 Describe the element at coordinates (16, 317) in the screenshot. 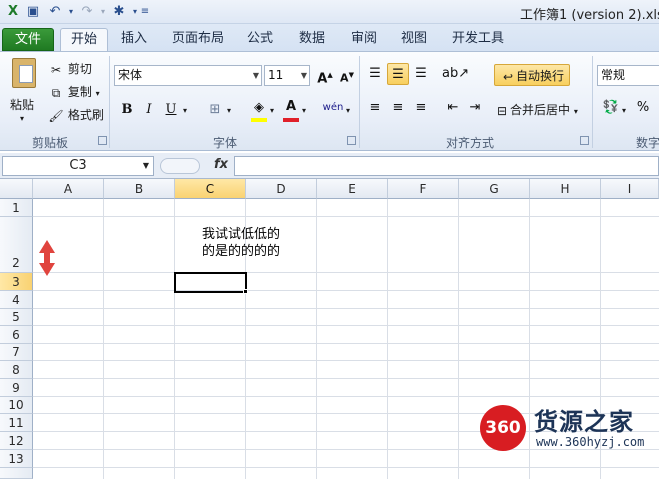

I see `row-header-5: 5` at that location.